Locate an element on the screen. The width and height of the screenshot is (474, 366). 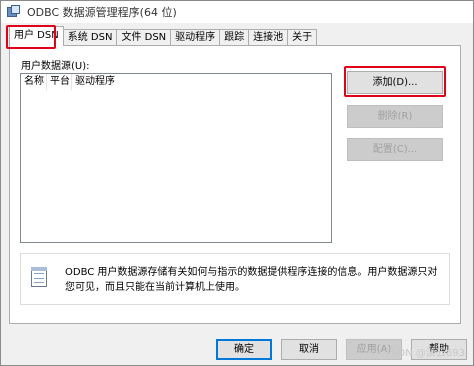
column-header-driver: 驱动程序 is located at coordinates (112, 82).